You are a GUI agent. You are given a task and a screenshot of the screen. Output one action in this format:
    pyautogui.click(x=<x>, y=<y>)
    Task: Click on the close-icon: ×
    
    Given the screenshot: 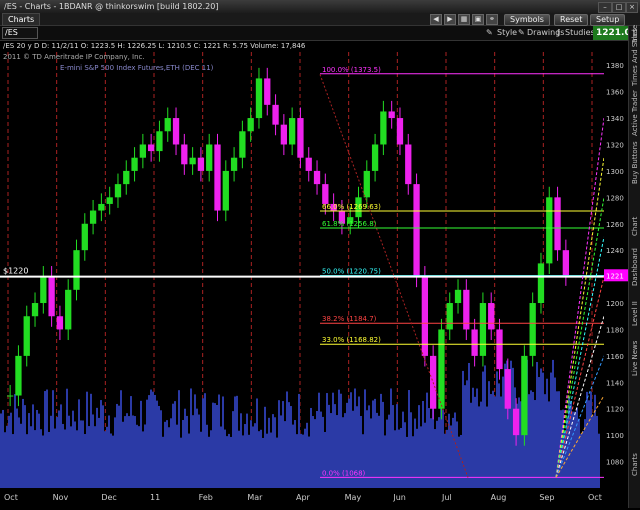 What is the action you would take?
    pyautogui.click(x=632, y=7)
    